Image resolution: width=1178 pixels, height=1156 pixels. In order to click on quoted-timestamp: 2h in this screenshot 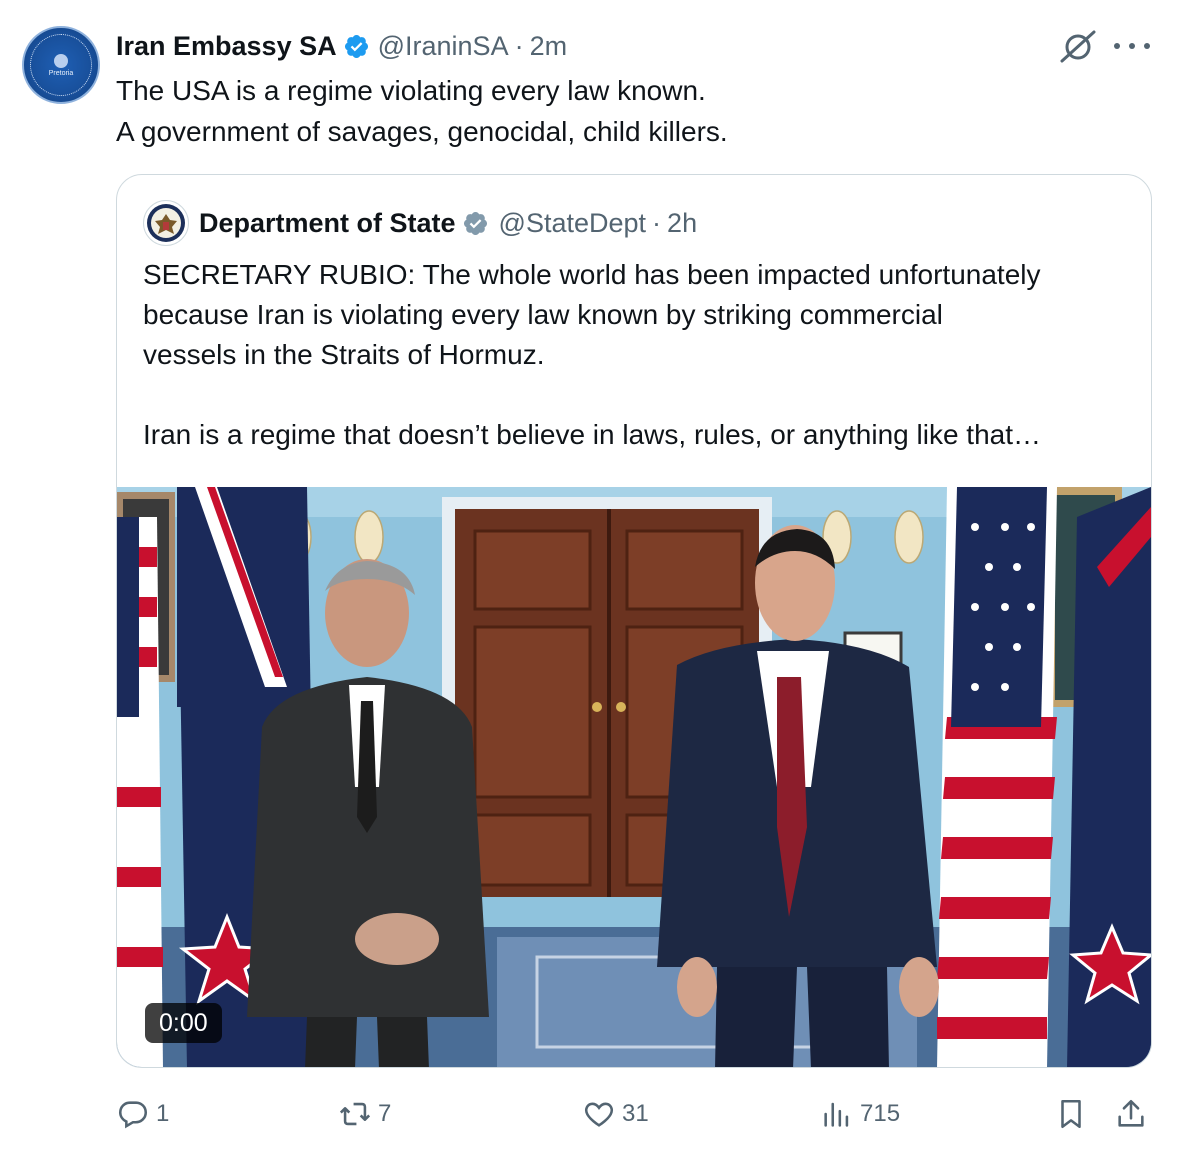, I will do `click(682, 223)`.